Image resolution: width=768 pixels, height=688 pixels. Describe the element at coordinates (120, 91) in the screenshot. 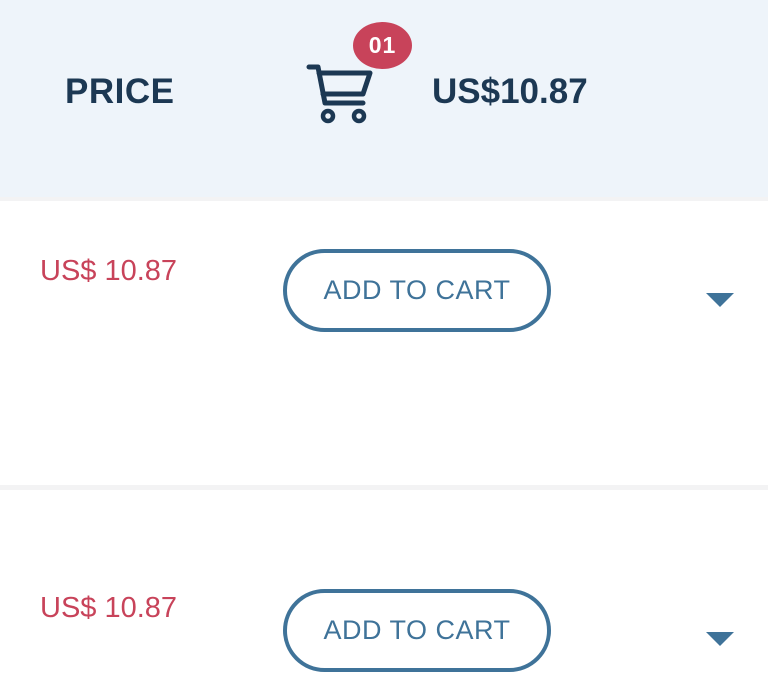

I see `price-label: PRICE` at that location.